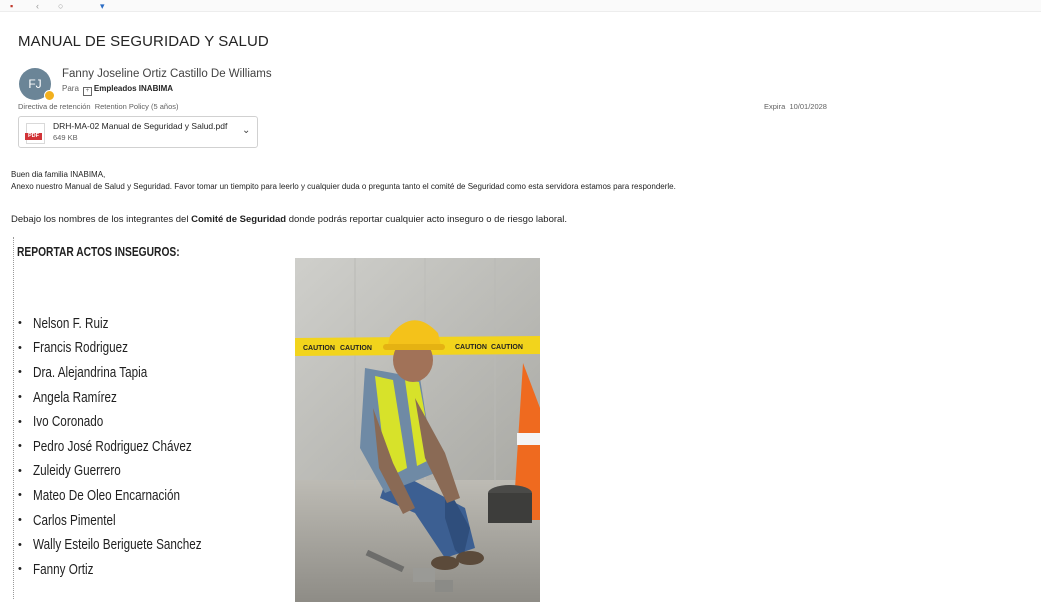 Image resolution: width=1041 pixels, height=602 pixels. I want to click on top-toolbar-strip: ▪ ‹ ○ ▾, so click(520, 6).